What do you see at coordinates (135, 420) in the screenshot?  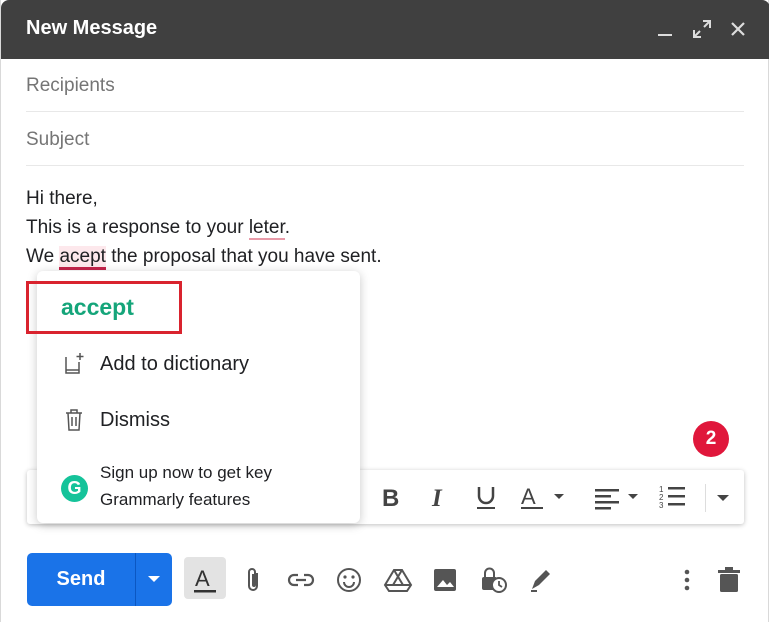 I see `dismiss-label: Dismiss` at bounding box center [135, 420].